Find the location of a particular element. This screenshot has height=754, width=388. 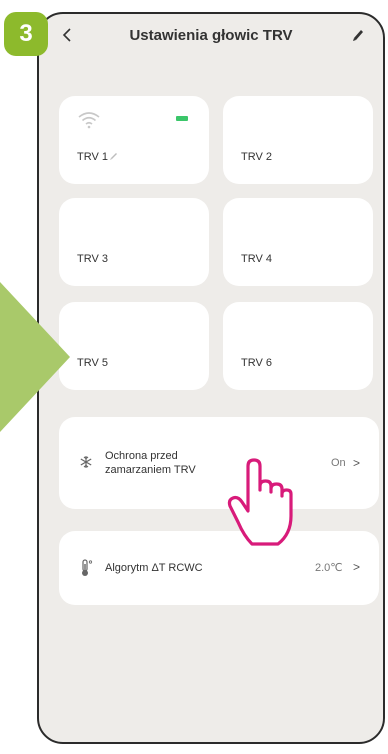

tile-label: TRV 1 is located at coordinates (92, 157).